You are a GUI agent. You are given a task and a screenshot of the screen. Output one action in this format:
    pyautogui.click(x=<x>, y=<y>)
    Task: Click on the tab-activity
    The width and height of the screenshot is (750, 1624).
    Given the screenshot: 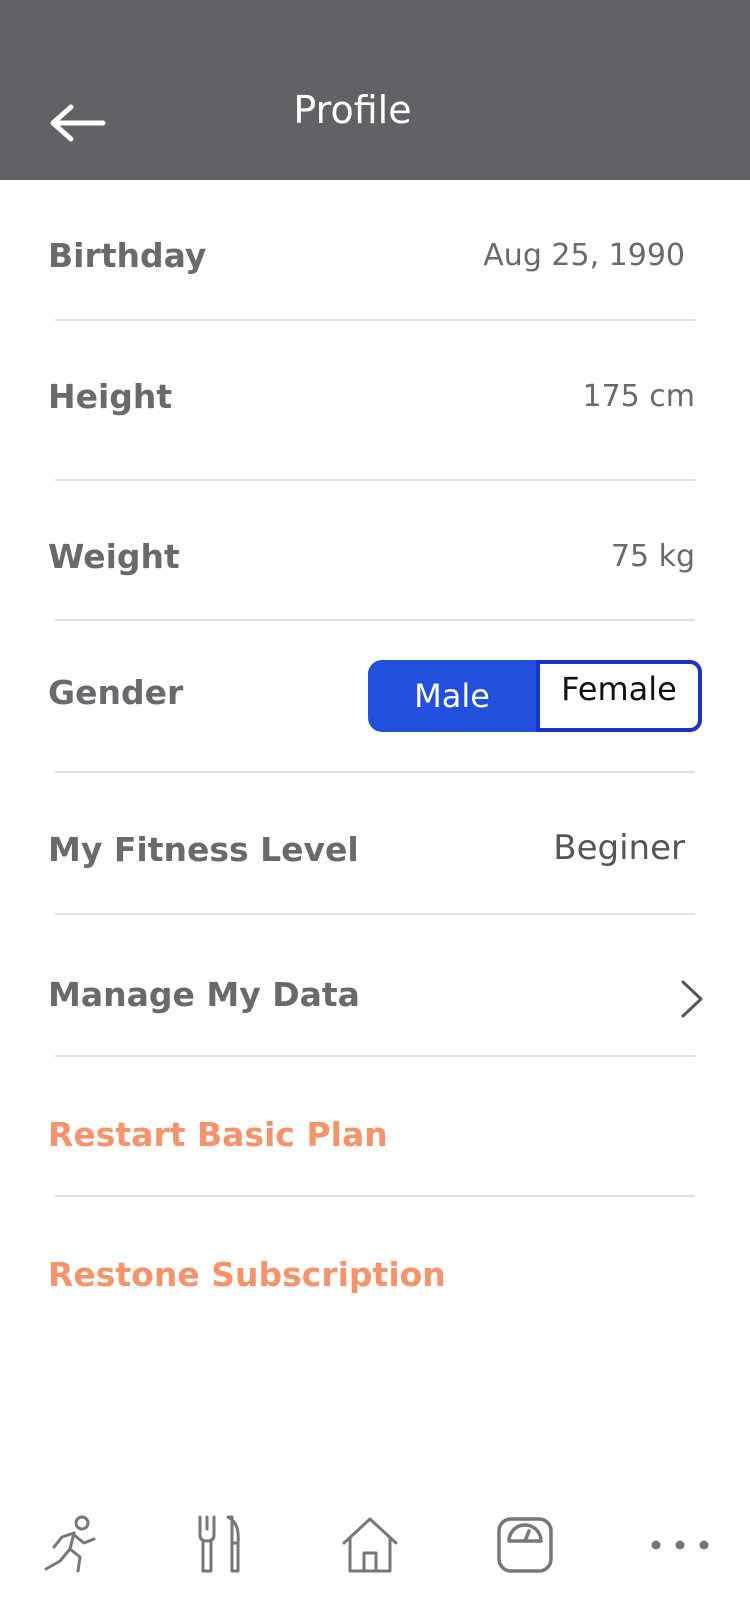 What is the action you would take?
    pyautogui.click(x=72, y=1545)
    